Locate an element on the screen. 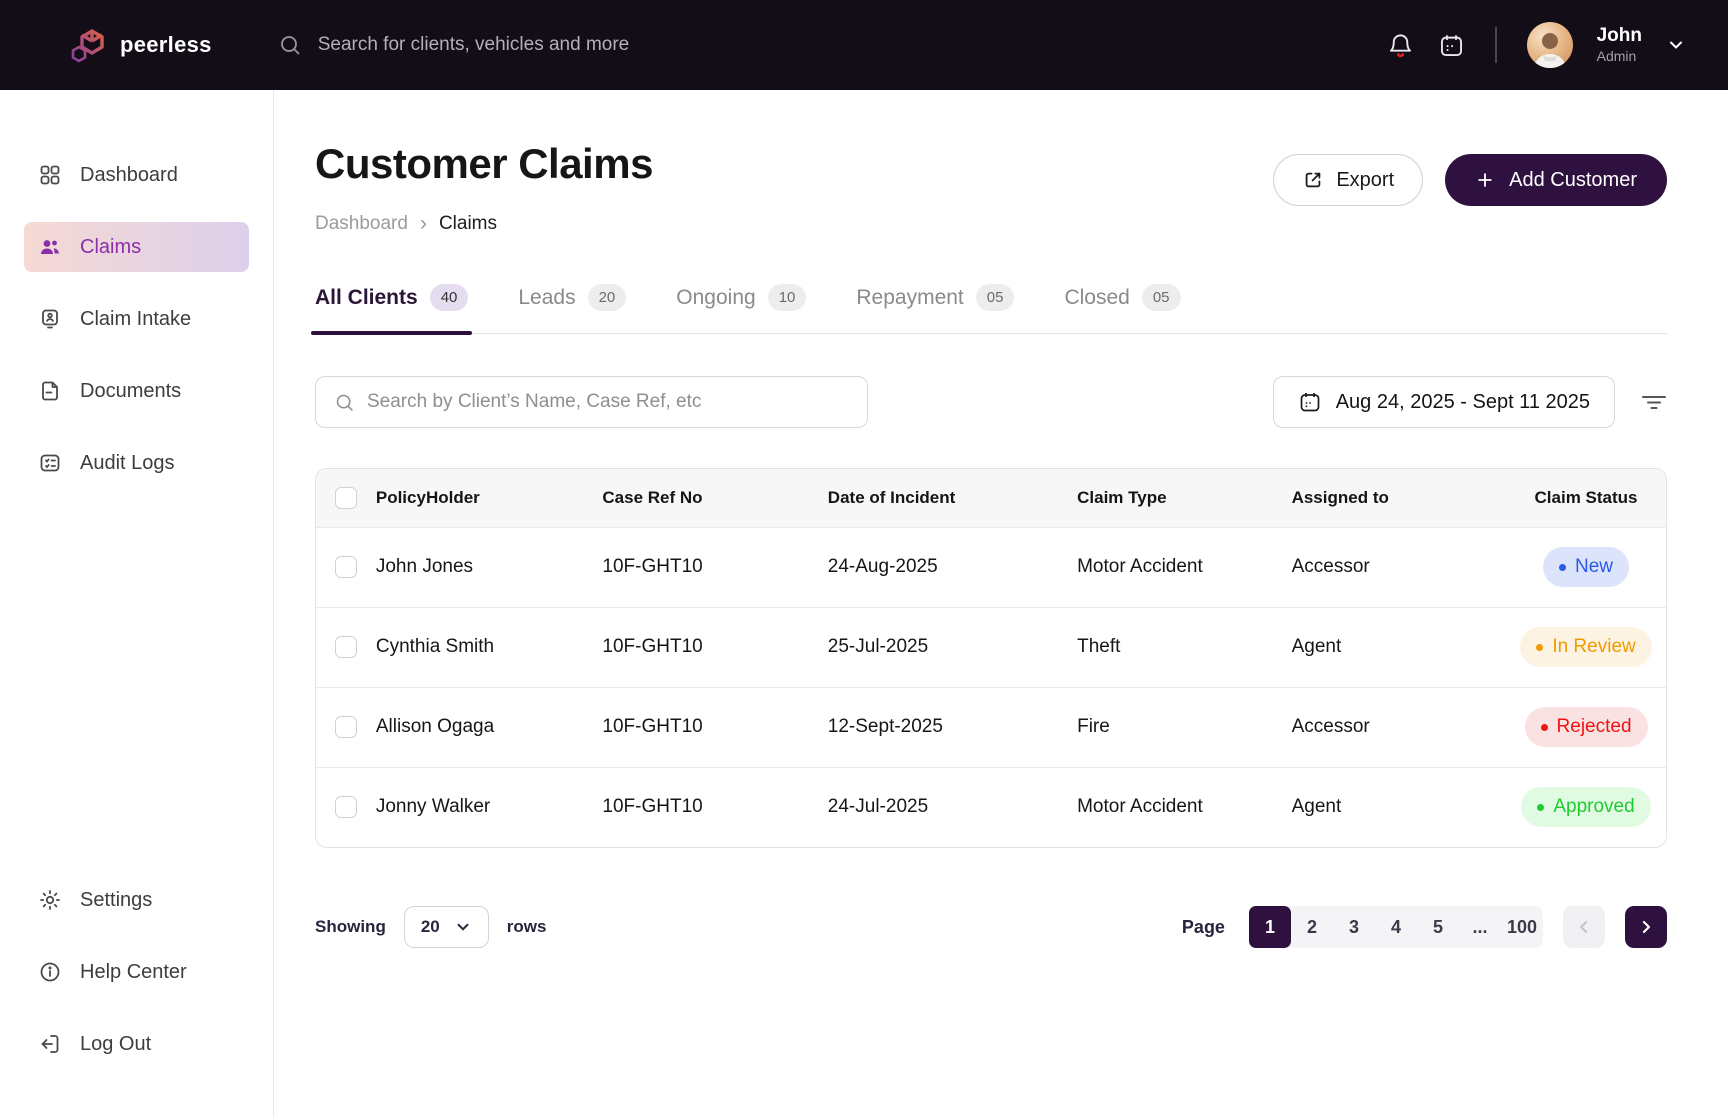  chevron-left-icon is located at coordinates (1584, 927).